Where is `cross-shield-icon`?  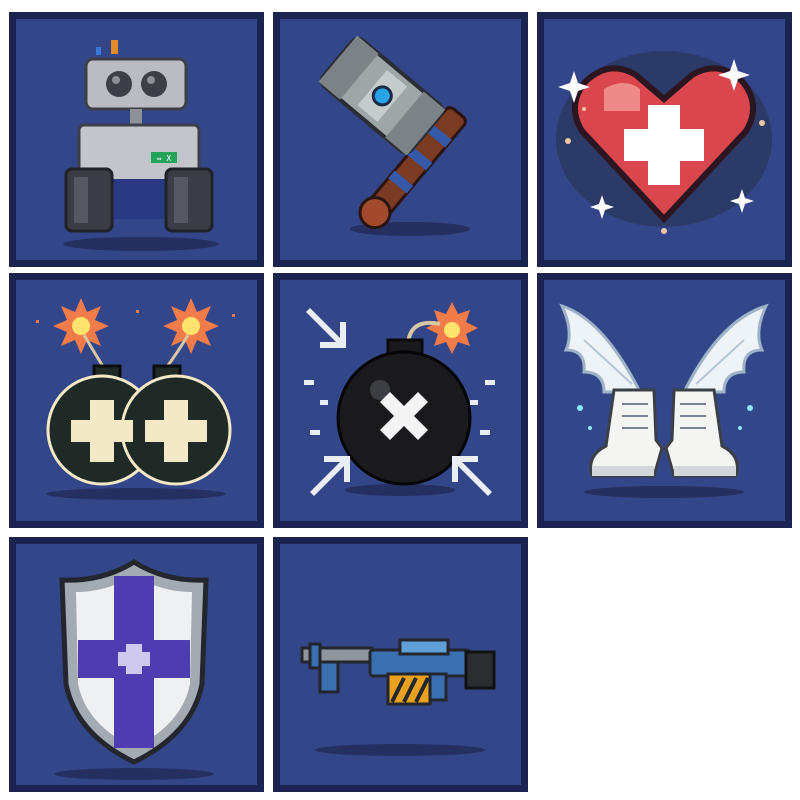
cross-shield-icon is located at coordinates (134, 669).